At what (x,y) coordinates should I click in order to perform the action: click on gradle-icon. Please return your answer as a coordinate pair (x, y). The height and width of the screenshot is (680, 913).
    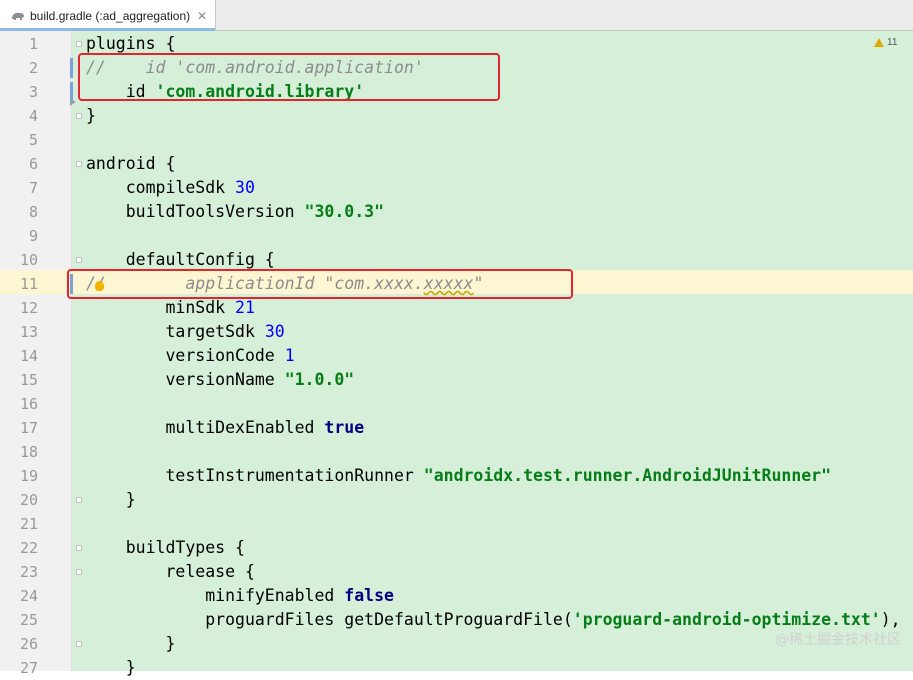
    Looking at the image, I should click on (18, 16).